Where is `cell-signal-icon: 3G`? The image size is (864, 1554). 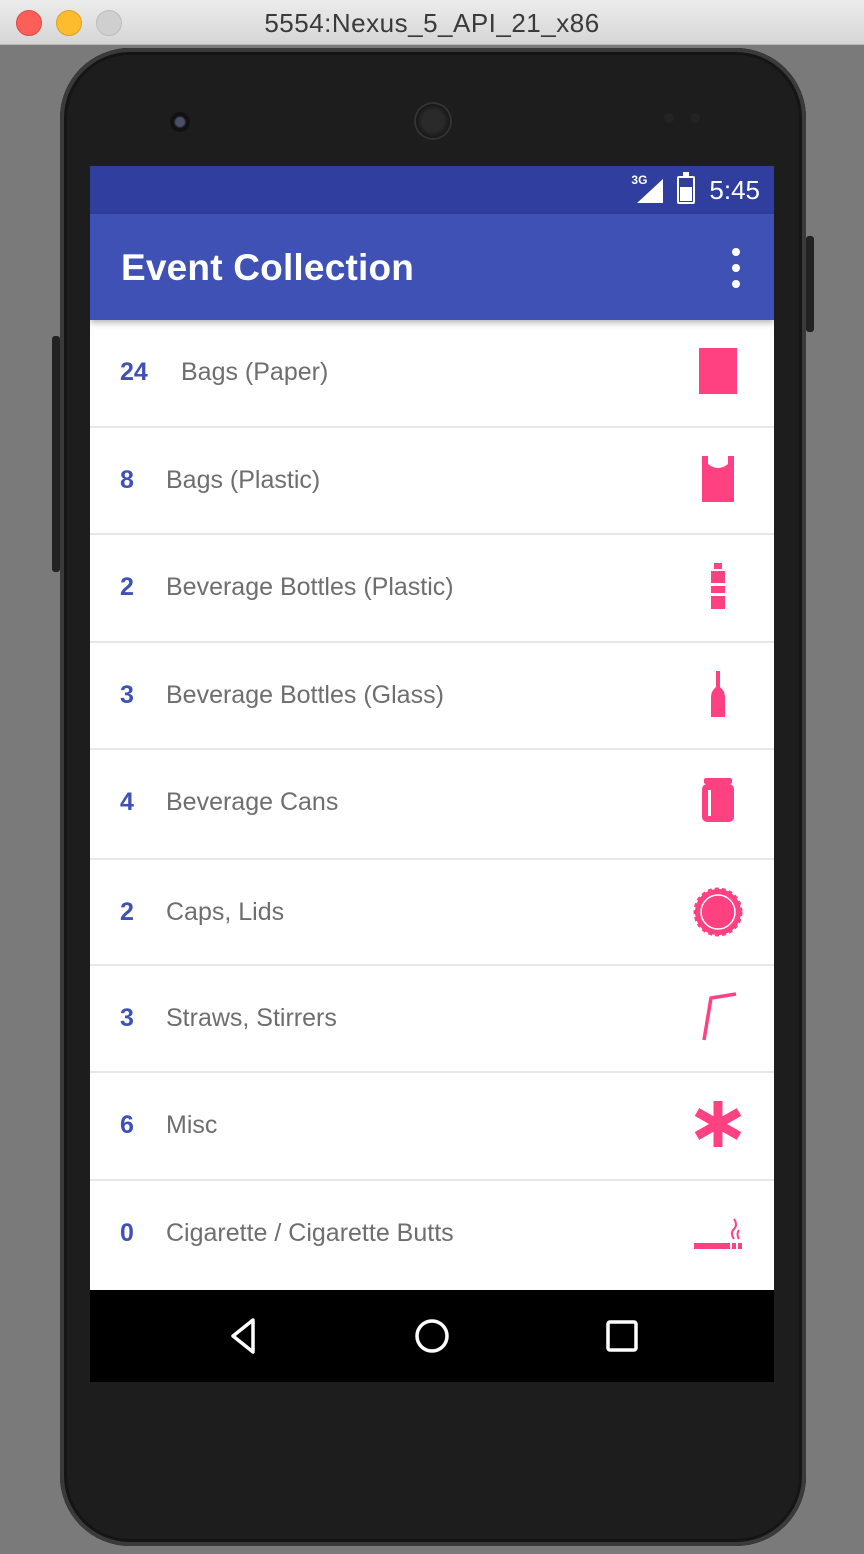
cell-signal-icon: 3G is located at coordinates (647, 189).